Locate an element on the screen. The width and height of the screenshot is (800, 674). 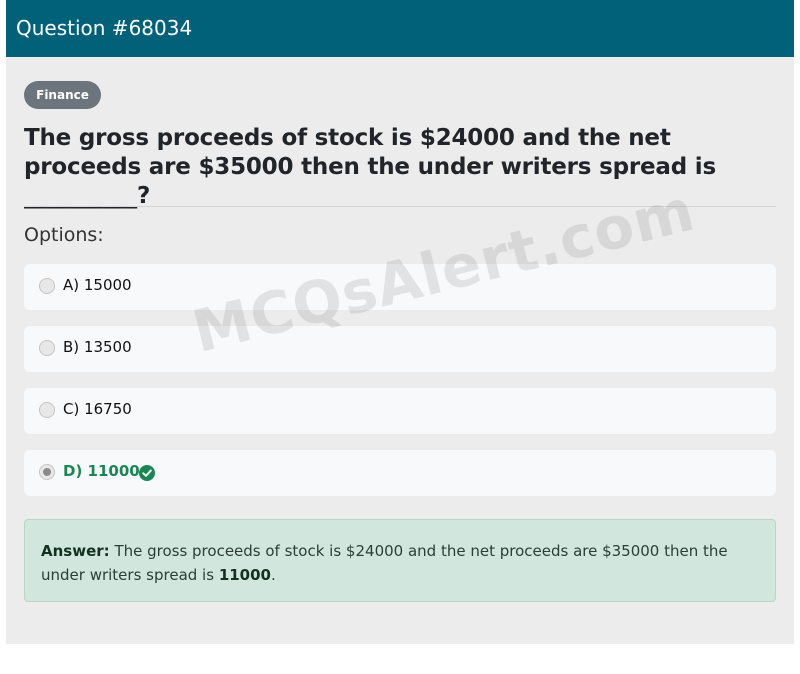
divider is located at coordinates (400, 206).